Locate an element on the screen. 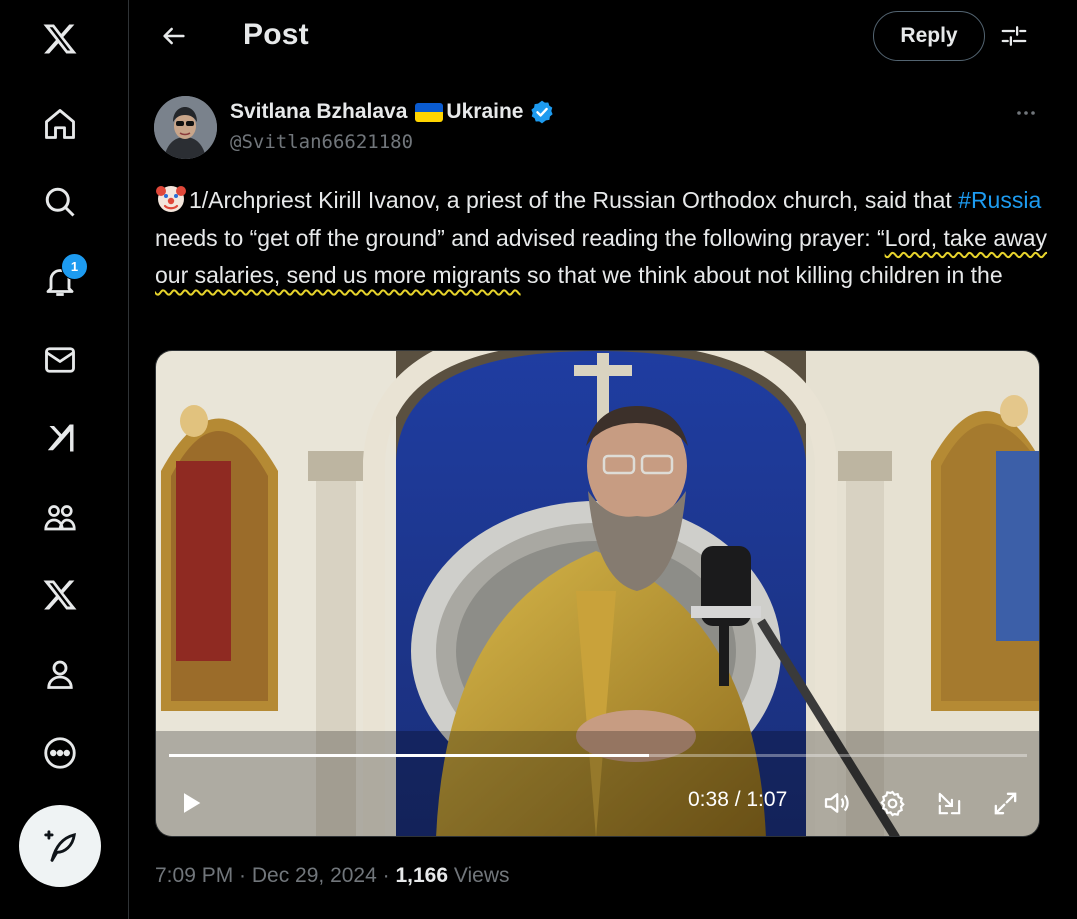 The height and width of the screenshot is (919, 1077). communities-icon is located at coordinates (60, 517).